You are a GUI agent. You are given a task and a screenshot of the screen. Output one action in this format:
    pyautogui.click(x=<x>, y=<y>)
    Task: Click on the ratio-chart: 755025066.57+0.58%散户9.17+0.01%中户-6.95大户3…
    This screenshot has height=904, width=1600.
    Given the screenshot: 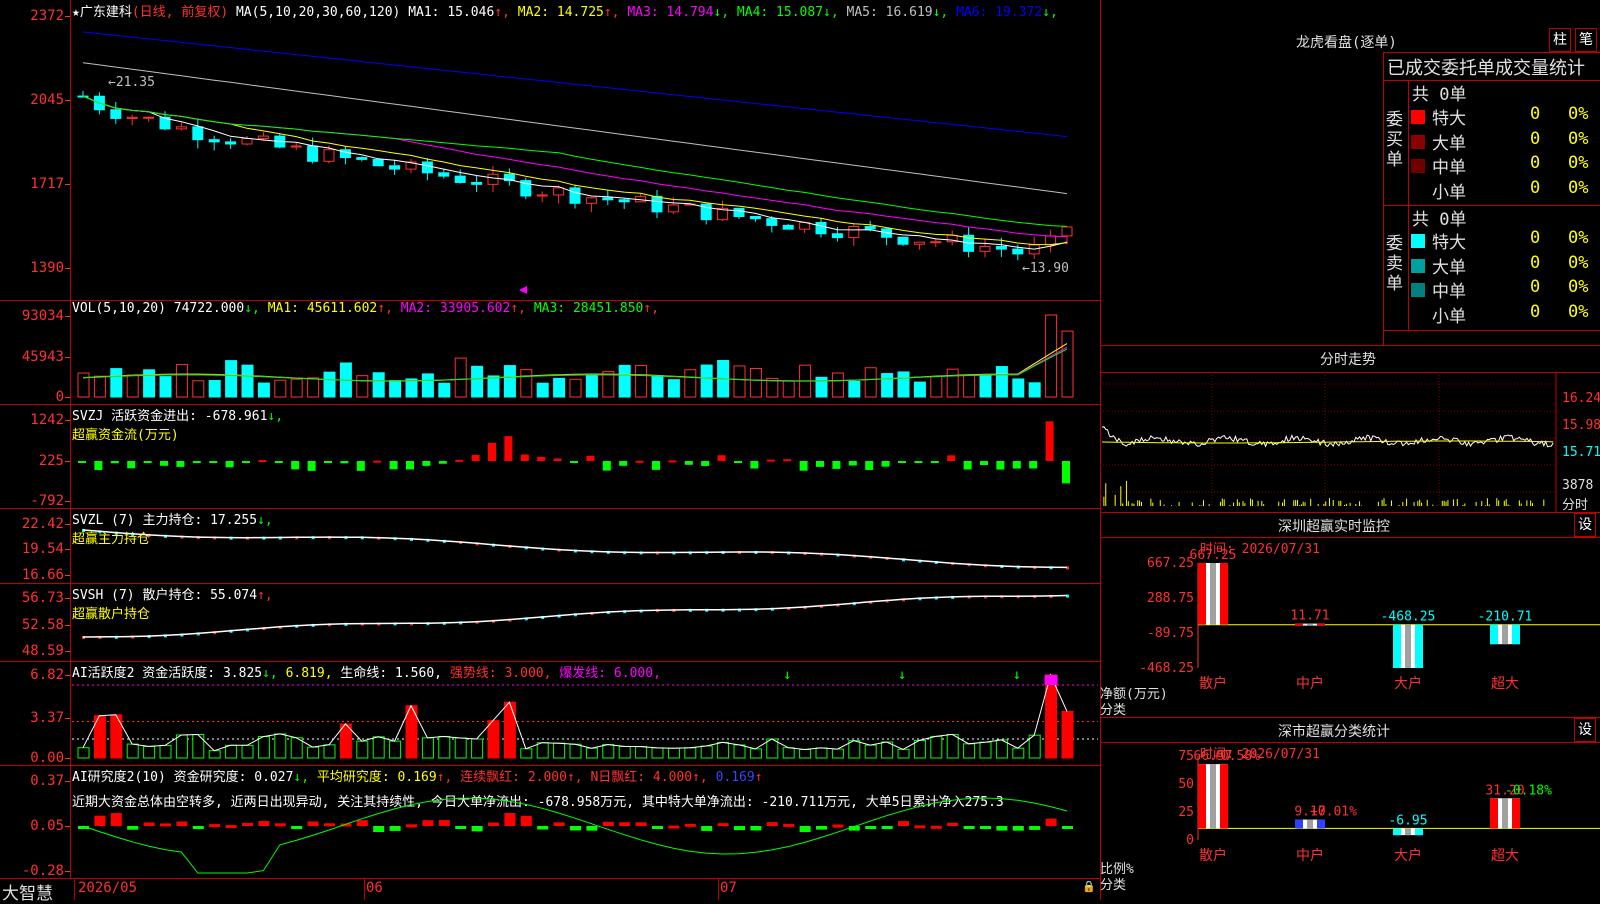 What is the action you would take?
    pyautogui.click(x=1350, y=809)
    